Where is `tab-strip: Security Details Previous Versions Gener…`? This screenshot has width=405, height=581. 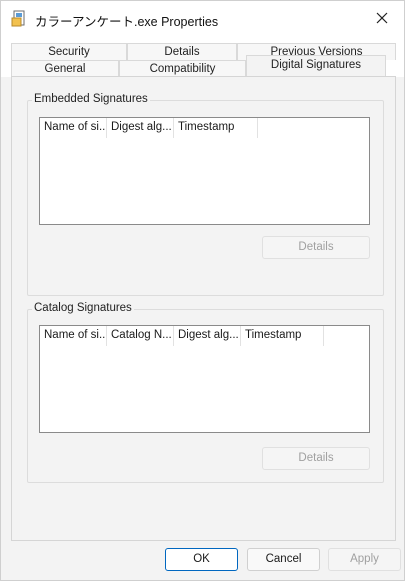
tab-strip: Security Details Previous Versions Gener… is located at coordinates (202, 57).